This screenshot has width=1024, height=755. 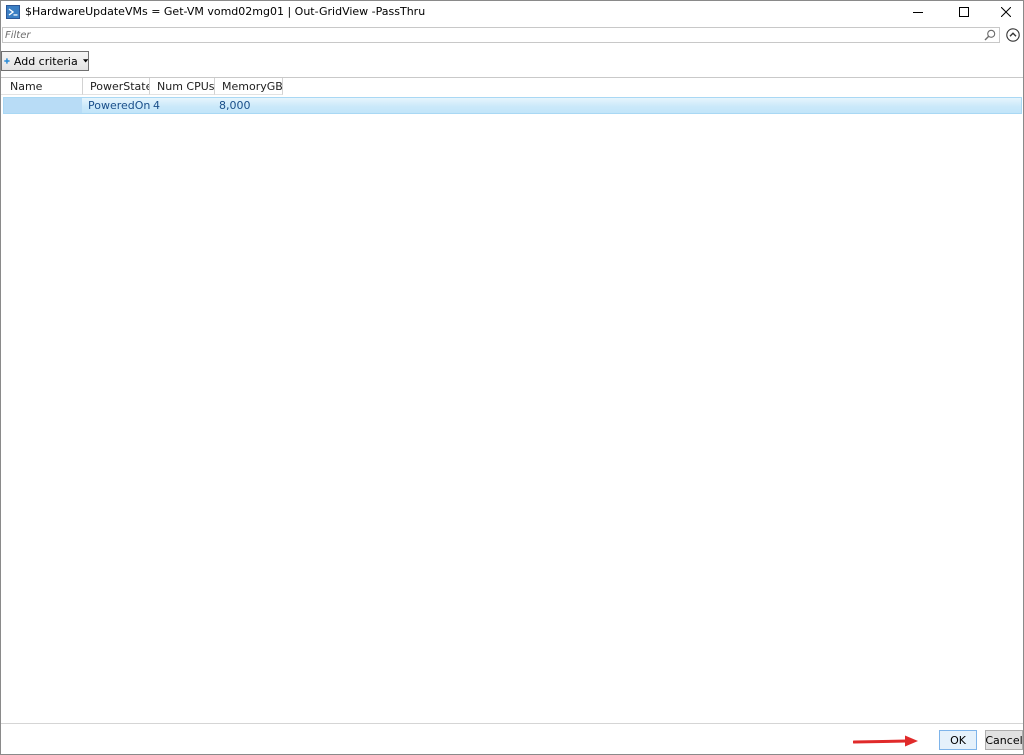 I want to click on cancel-button: Cancel, so click(x=1004, y=740).